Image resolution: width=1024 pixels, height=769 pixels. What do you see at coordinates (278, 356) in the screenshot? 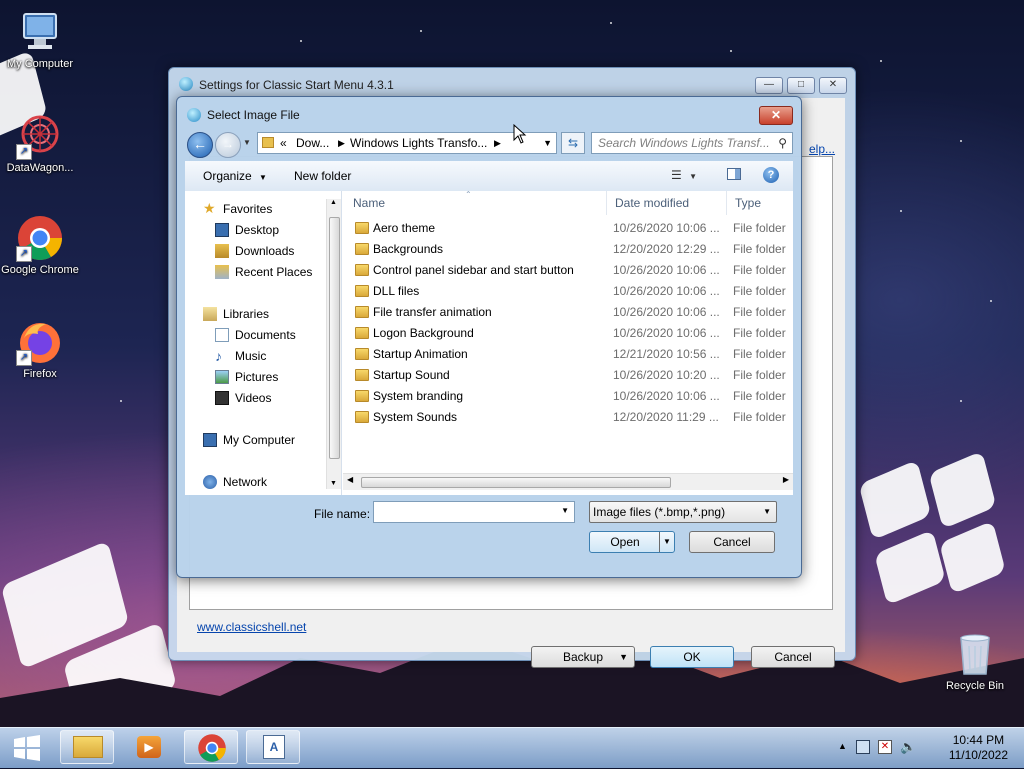
I see `nav-item-music: ♪ Music` at bounding box center [278, 356].